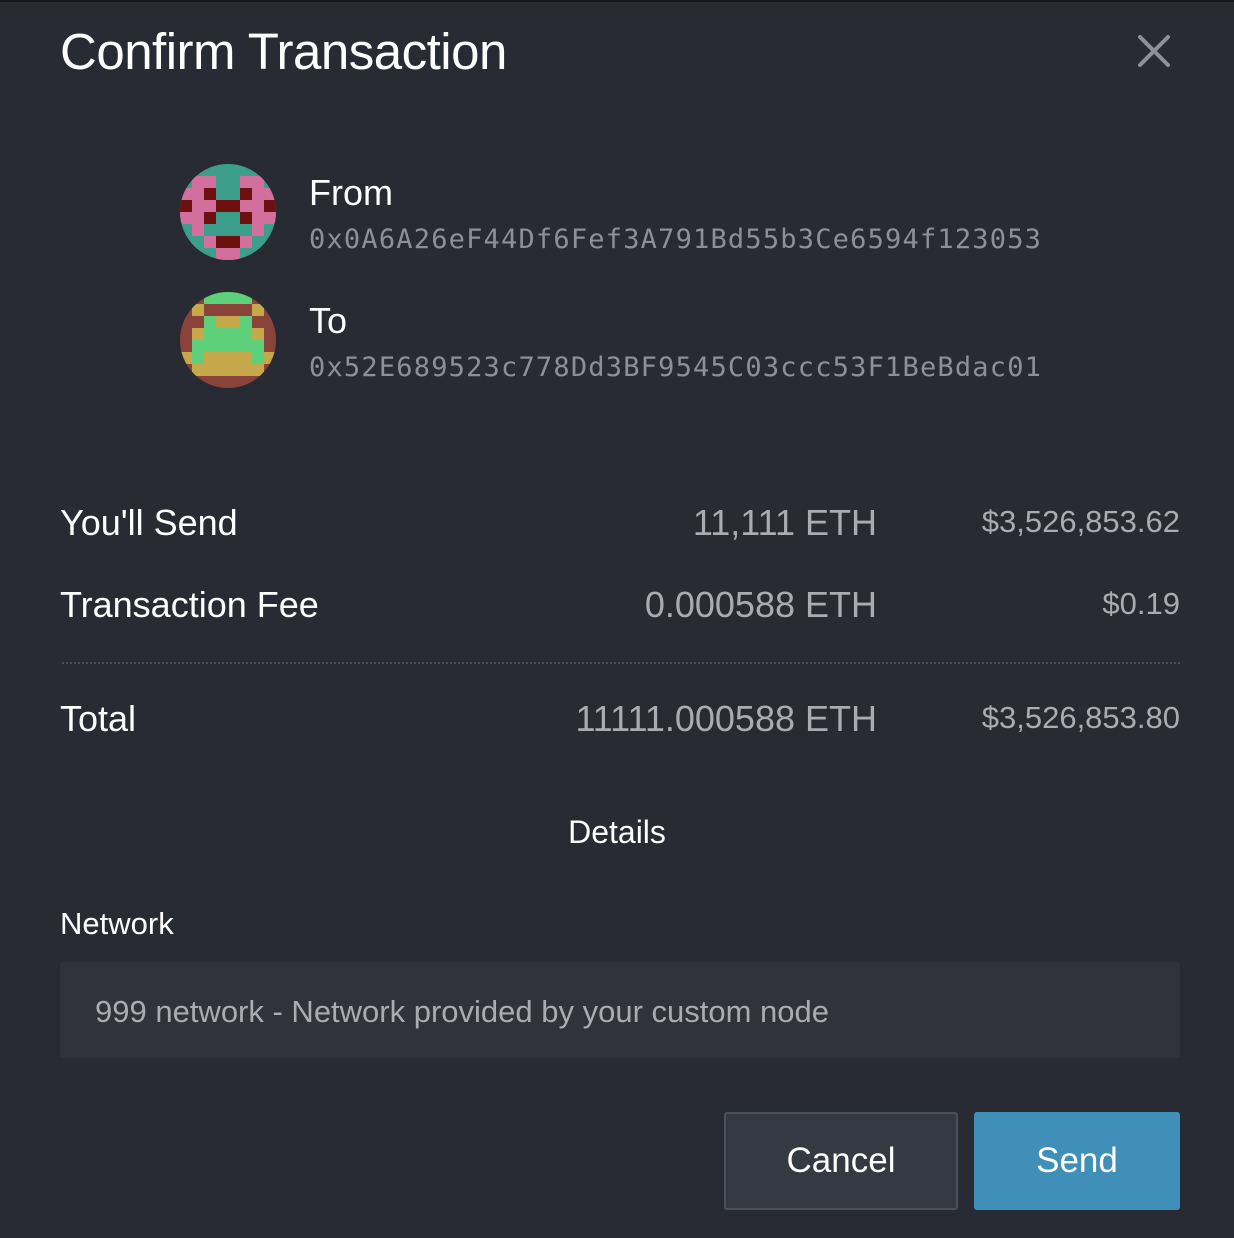 The width and height of the screenshot is (1234, 1238). I want to click on total-label: Total, so click(98, 718).